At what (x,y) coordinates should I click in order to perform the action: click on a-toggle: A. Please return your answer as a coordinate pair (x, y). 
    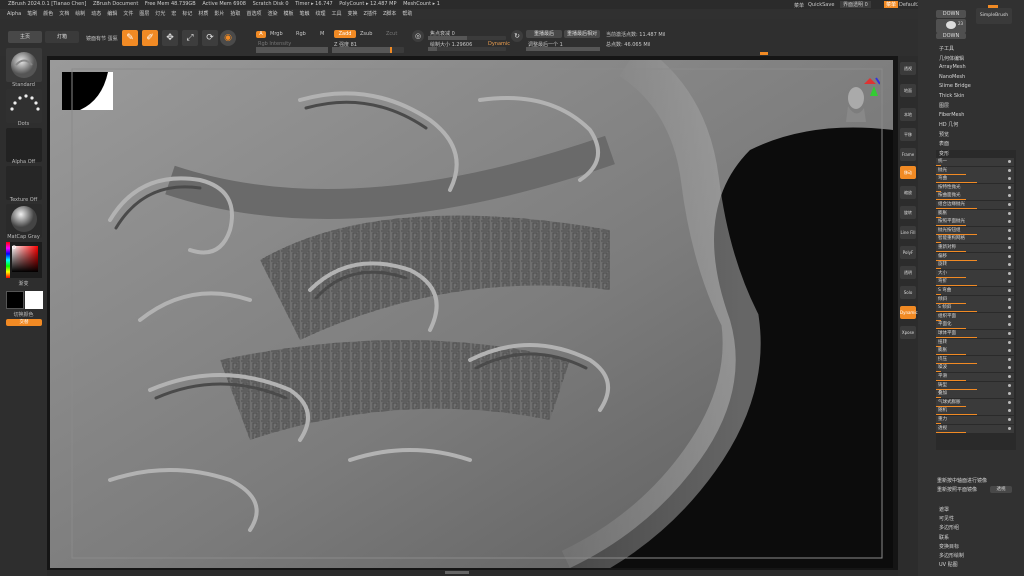
    Looking at the image, I should click on (261, 34).